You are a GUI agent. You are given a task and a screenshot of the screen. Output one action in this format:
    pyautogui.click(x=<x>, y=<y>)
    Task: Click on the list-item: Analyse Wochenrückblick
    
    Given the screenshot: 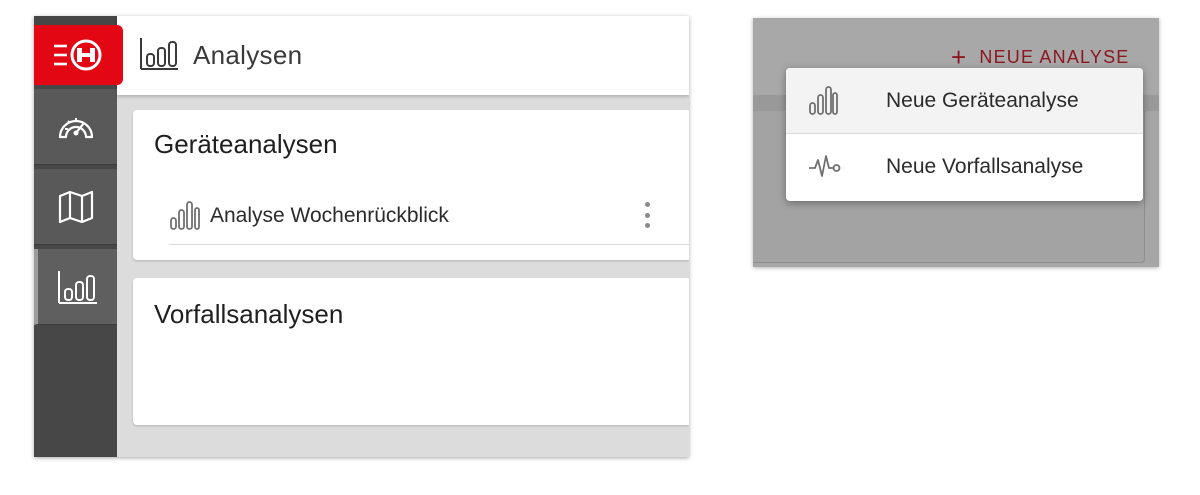 What is the action you would take?
    pyautogui.click(x=429, y=220)
    